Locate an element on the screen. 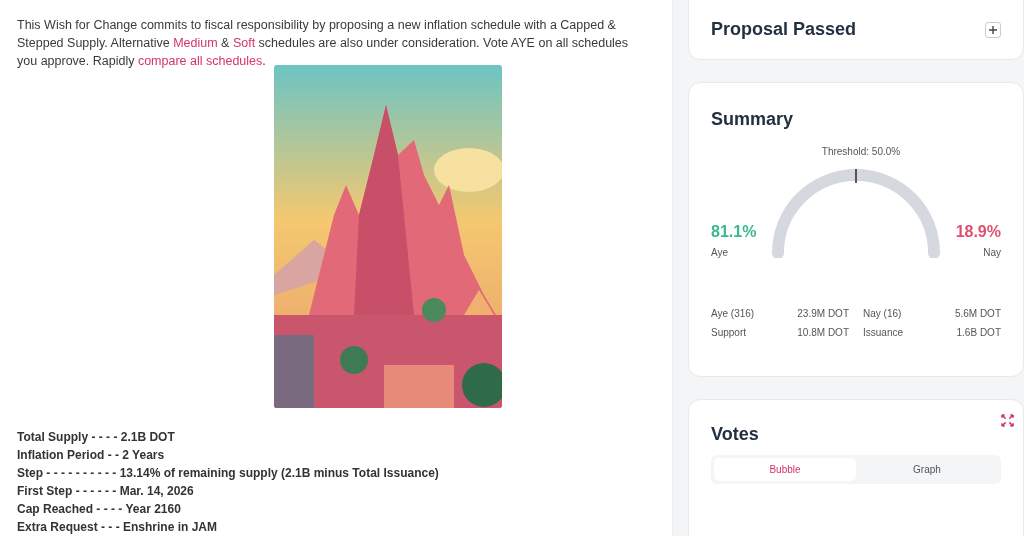 This screenshot has height=536, width=1024. detail-line: Step - - - - - - - - - - 13.14% of remaining supply (2.1B minus Total Issuance) is located at coordinates (228, 473).